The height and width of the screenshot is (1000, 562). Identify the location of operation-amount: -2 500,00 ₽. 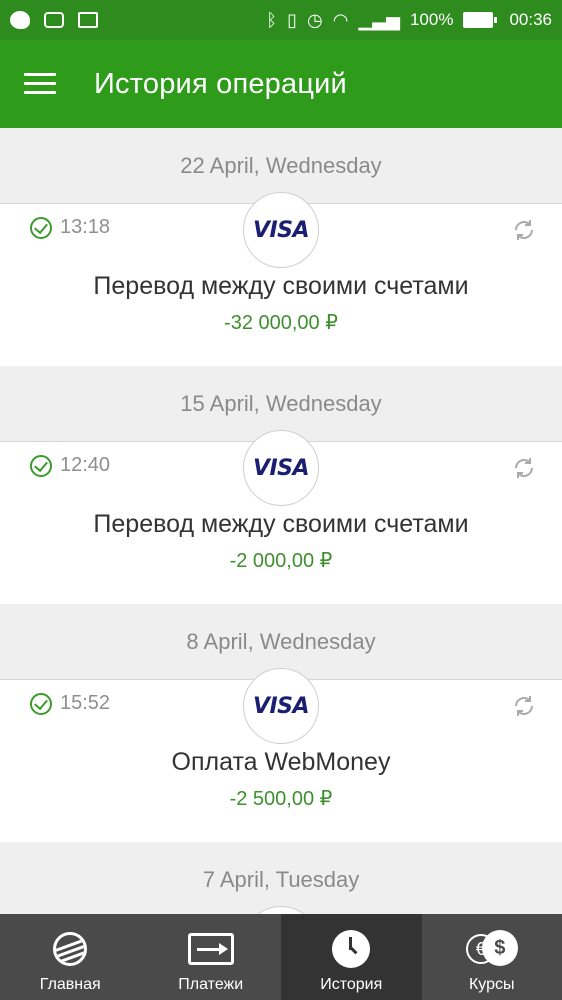
(281, 799).